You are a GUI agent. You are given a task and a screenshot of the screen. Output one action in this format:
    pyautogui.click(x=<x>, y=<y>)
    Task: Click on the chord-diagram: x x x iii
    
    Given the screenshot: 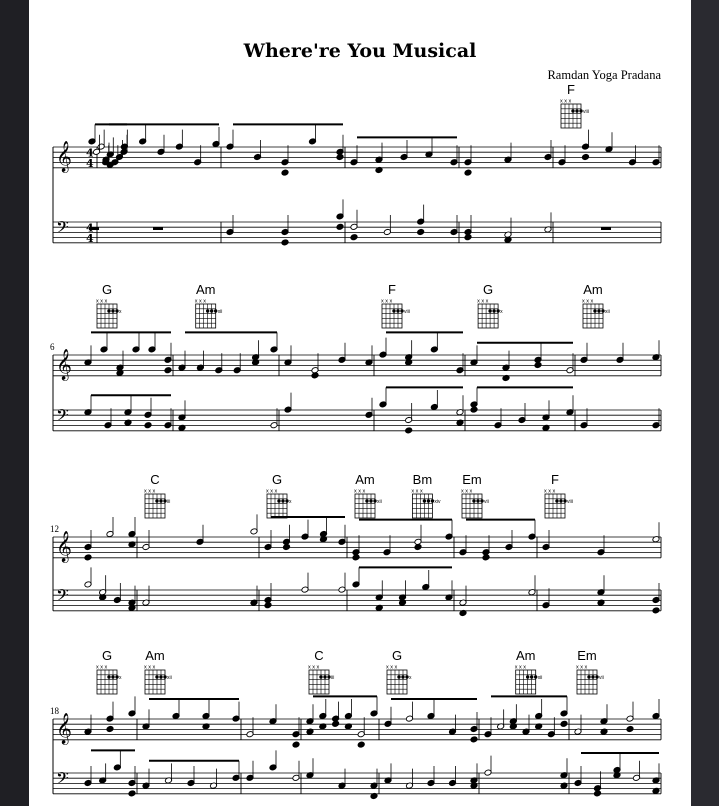 What is the action you would take?
    pyautogui.click(x=321, y=680)
    